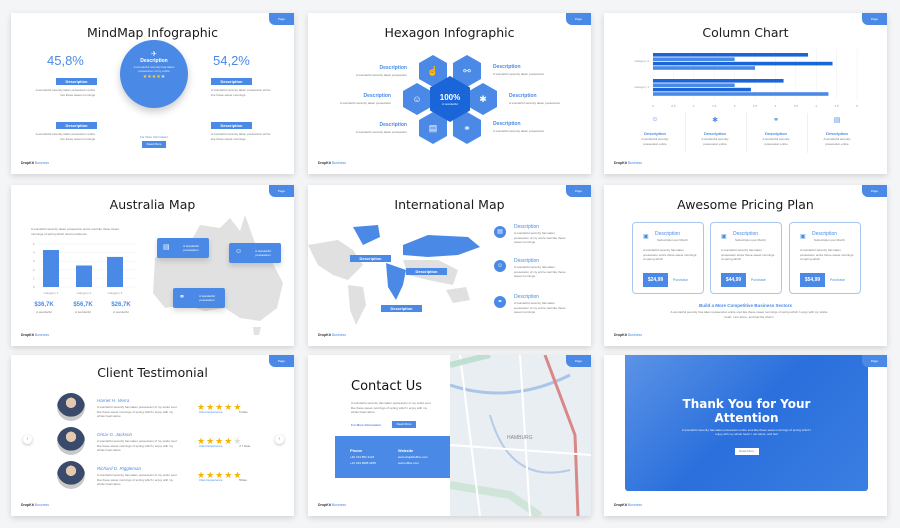 The width and height of the screenshot is (900, 528). I want to click on phone-1: +62 213 852 2124, so click(362, 457).